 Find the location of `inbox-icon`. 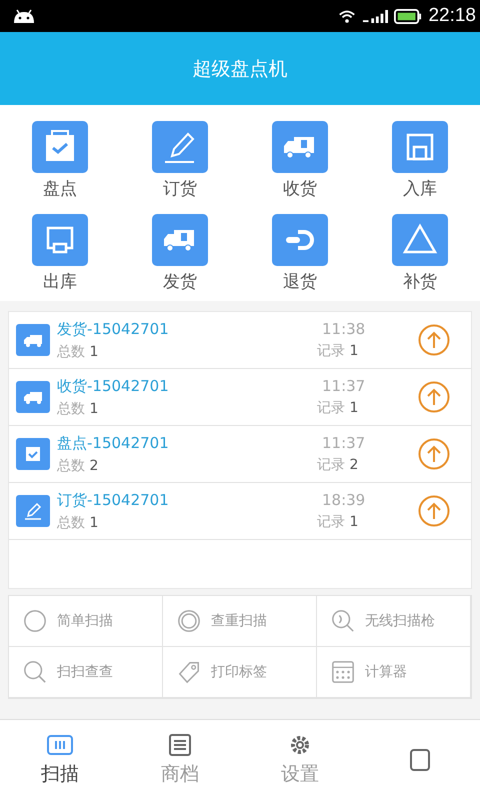

inbox-icon is located at coordinates (60, 240).